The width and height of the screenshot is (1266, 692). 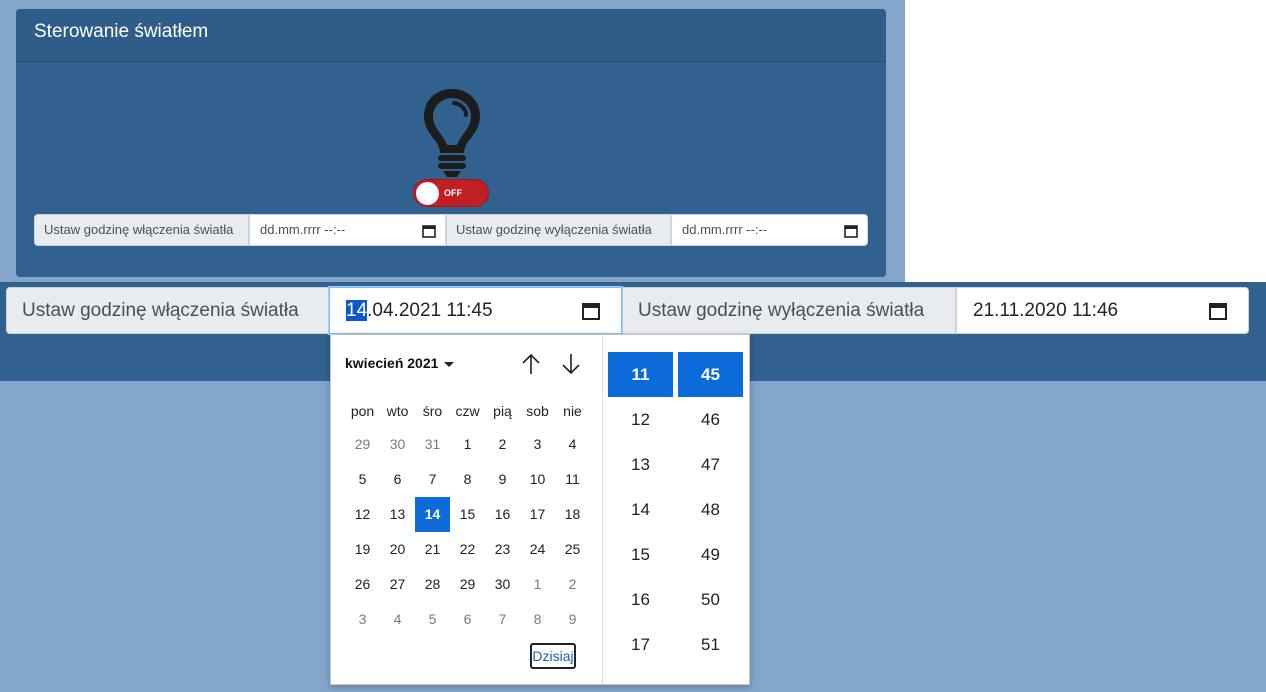 I want to click on month-year-dropdown: kwiecień 2021, so click(x=400, y=363).